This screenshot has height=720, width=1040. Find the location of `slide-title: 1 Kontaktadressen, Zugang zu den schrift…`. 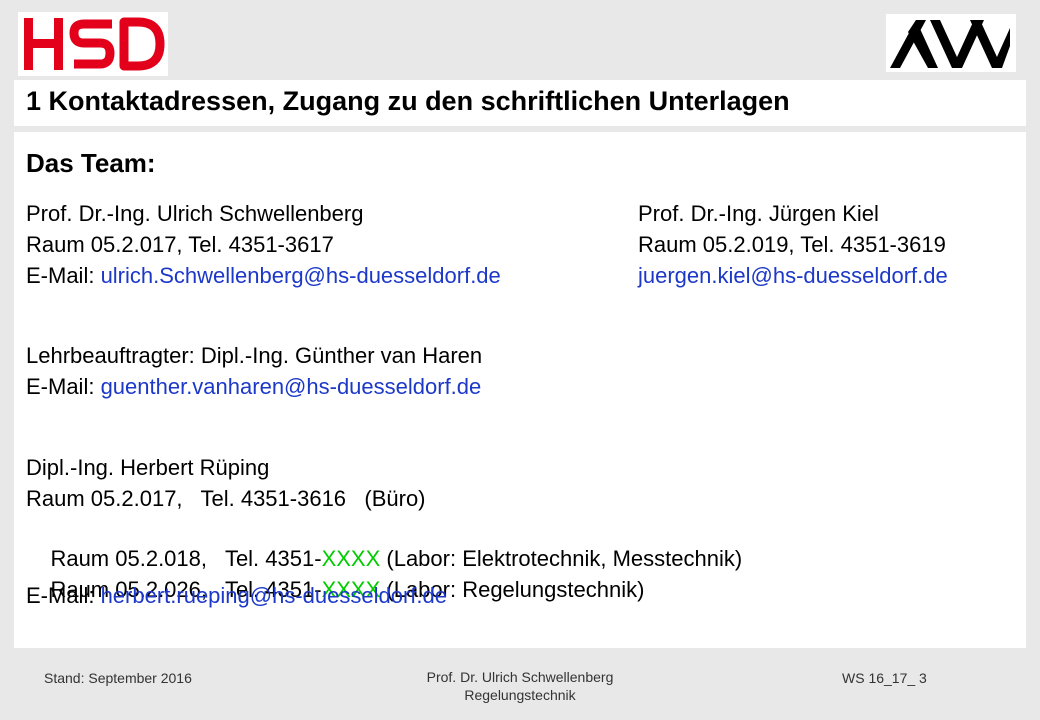

slide-title: 1 Kontaktadressen, Zugang zu den schrift… is located at coordinates (408, 101).